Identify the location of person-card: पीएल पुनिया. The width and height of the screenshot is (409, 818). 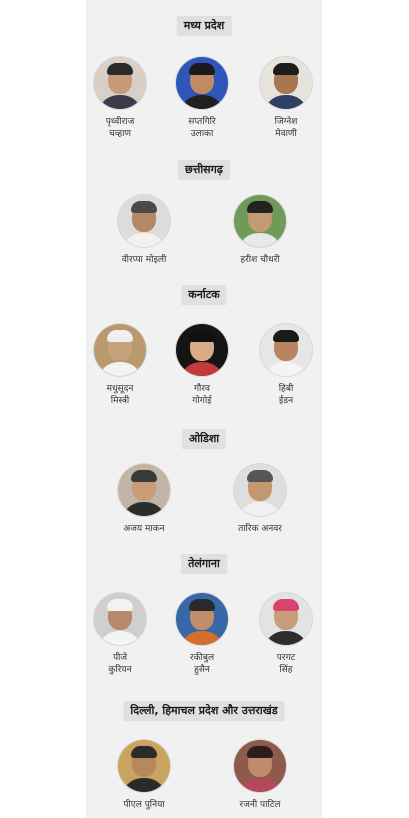
(144, 775).